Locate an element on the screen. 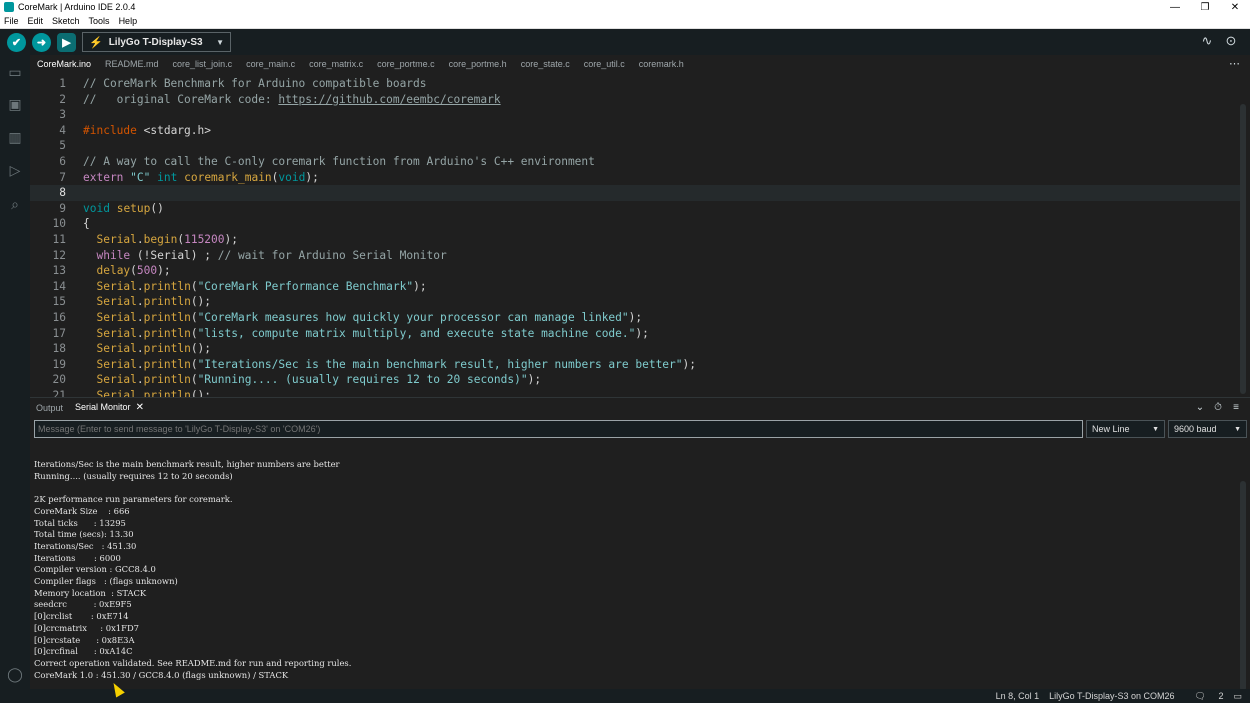  code-link: https://github.com/eembc/coremark is located at coordinates (389, 99).